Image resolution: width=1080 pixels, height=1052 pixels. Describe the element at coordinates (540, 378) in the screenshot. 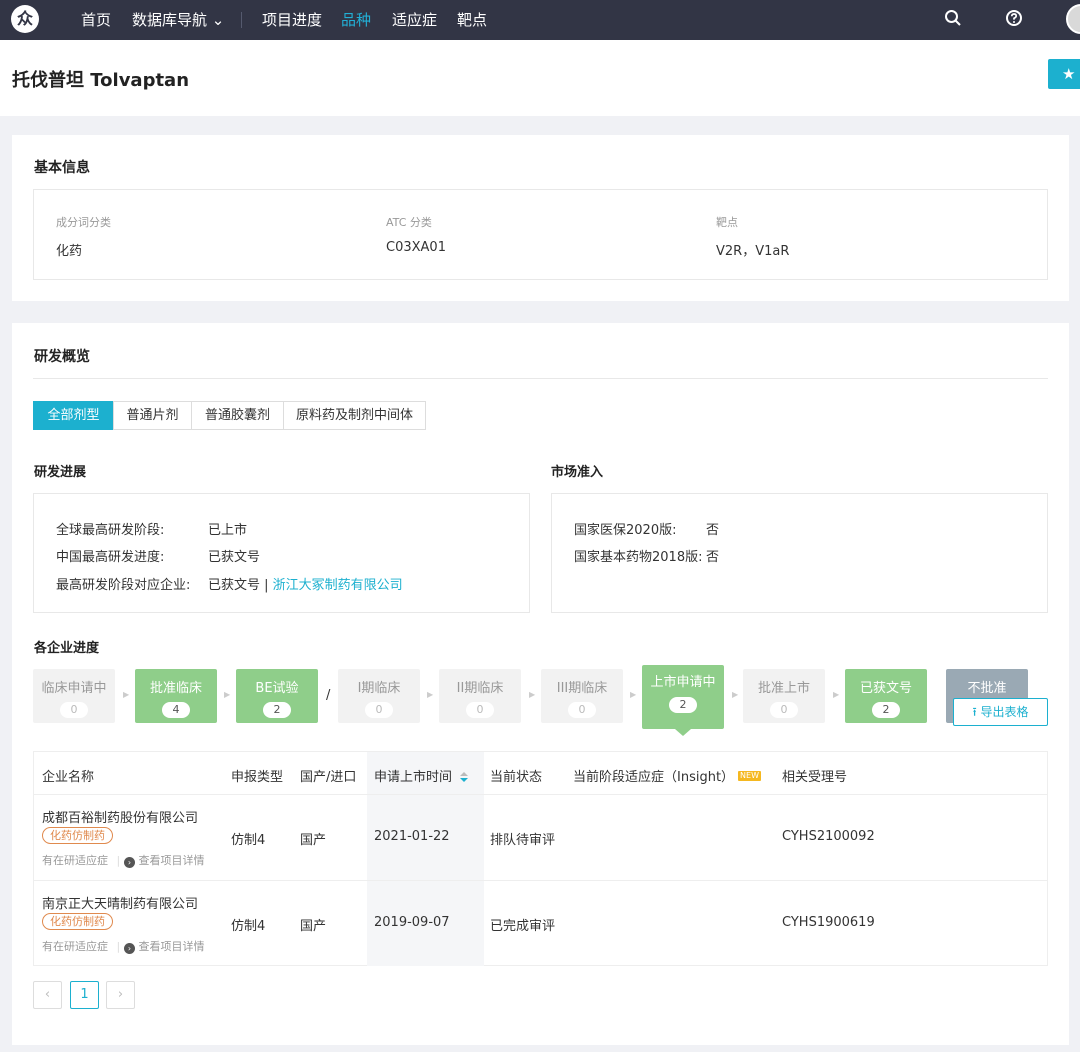

I see `divider` at that location.